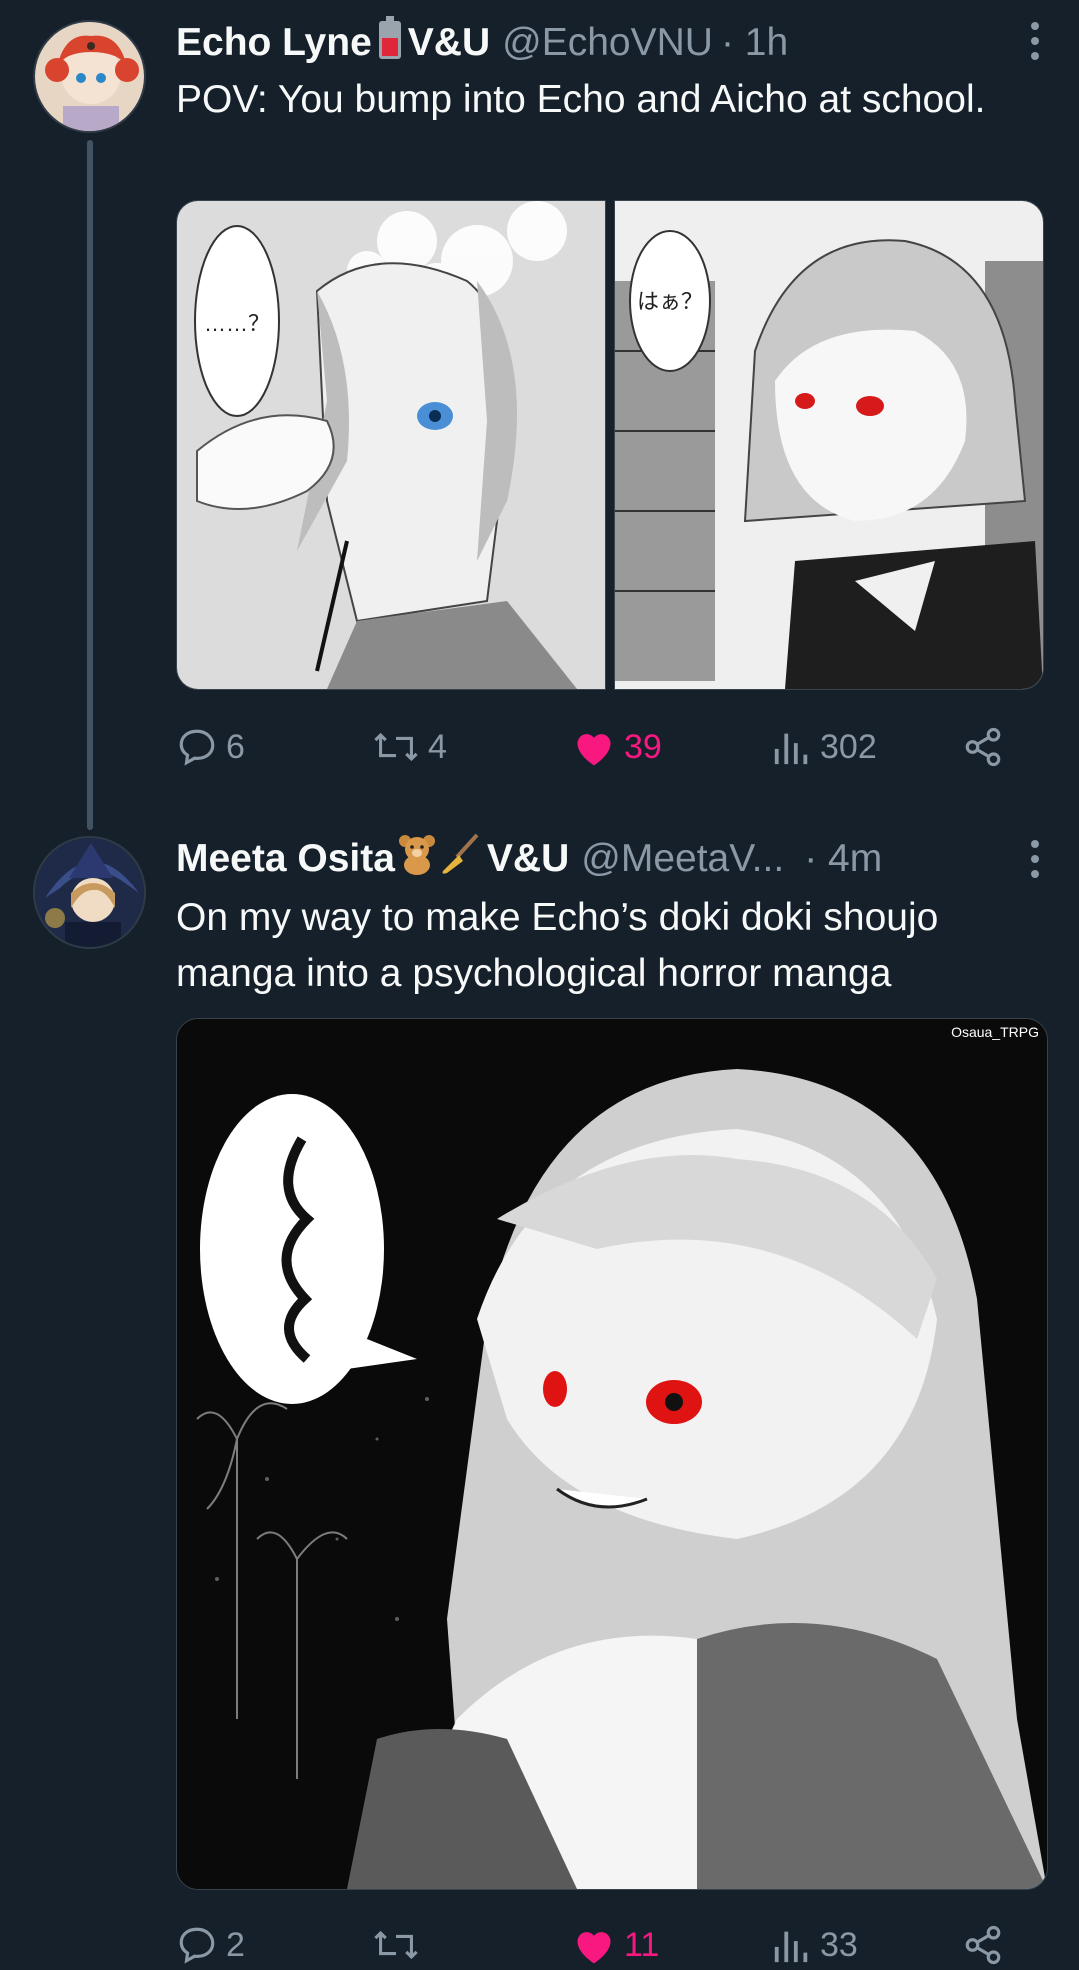 This screenshot has width=1079, height=1970. What do you see at coordinates (89, 892) in the screenshot?
I see `avatar-meeta` at bounding box center [89, 892].